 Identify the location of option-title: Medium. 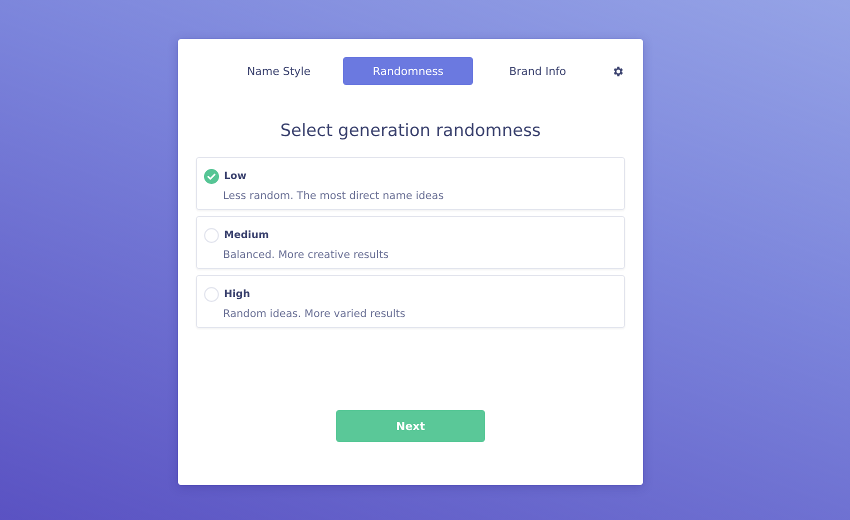
(246, 235).